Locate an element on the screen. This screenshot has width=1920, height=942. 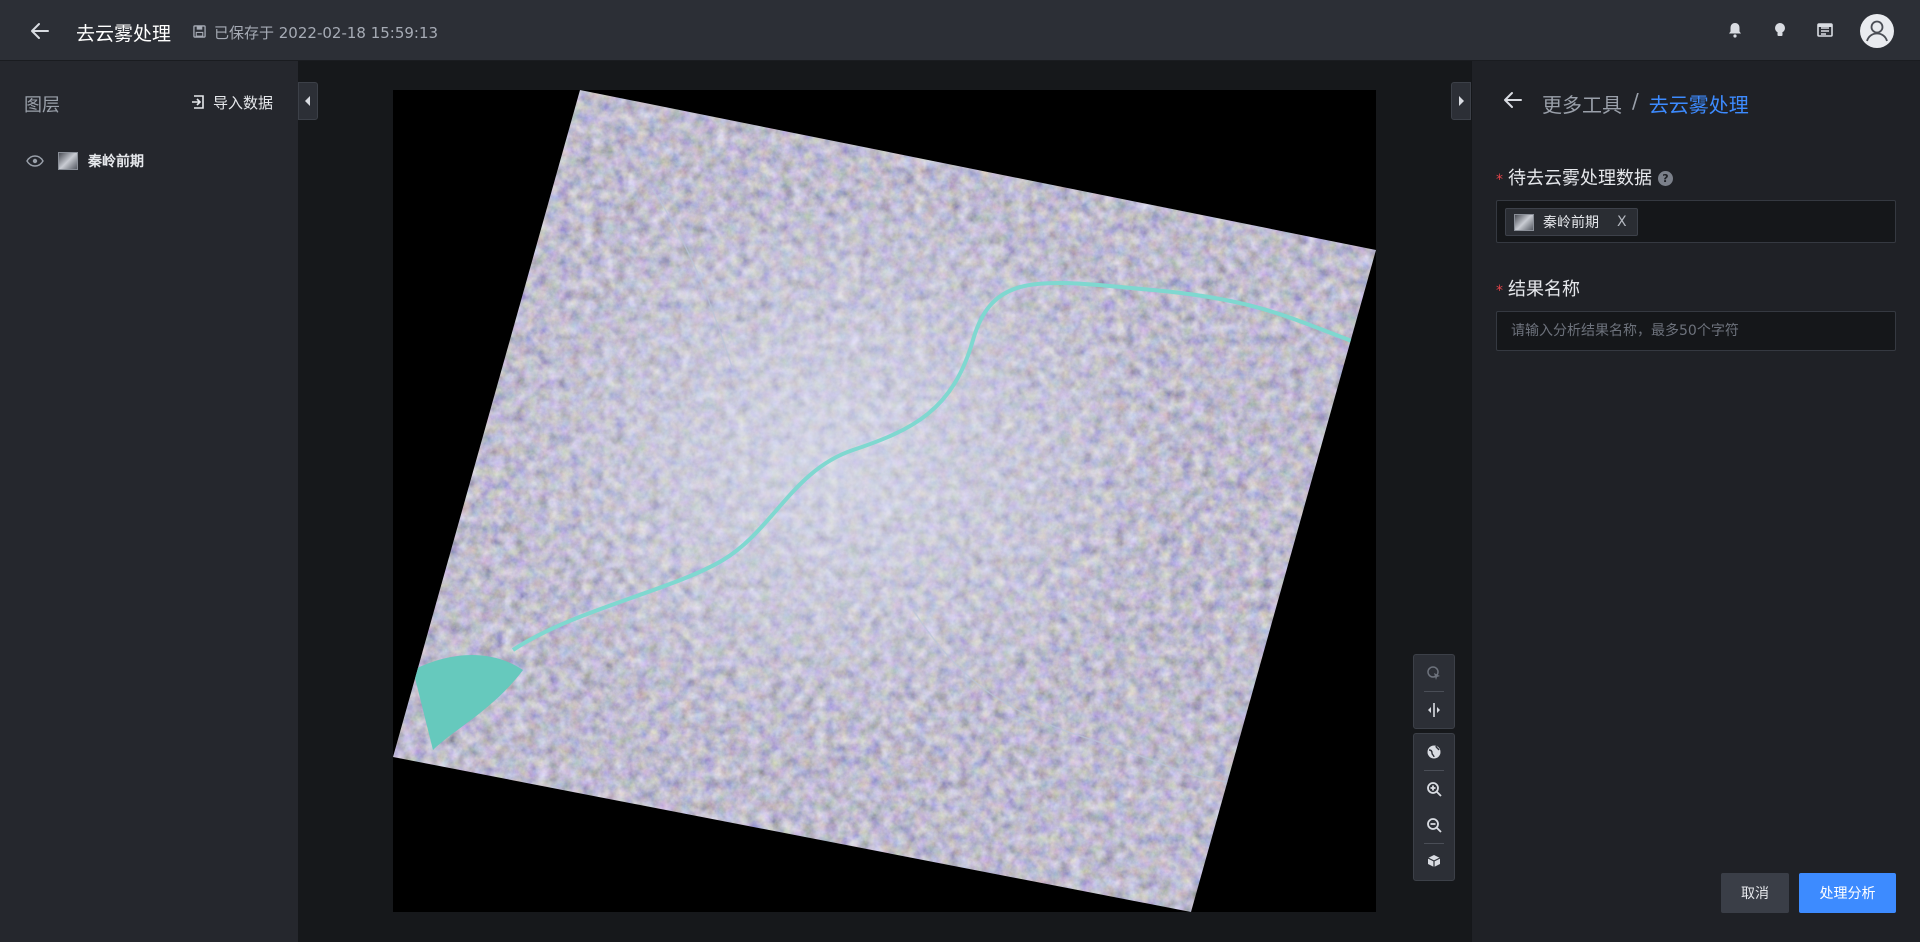
result-name-label-text: 结果名称 is located at coordinates (1544, 289).